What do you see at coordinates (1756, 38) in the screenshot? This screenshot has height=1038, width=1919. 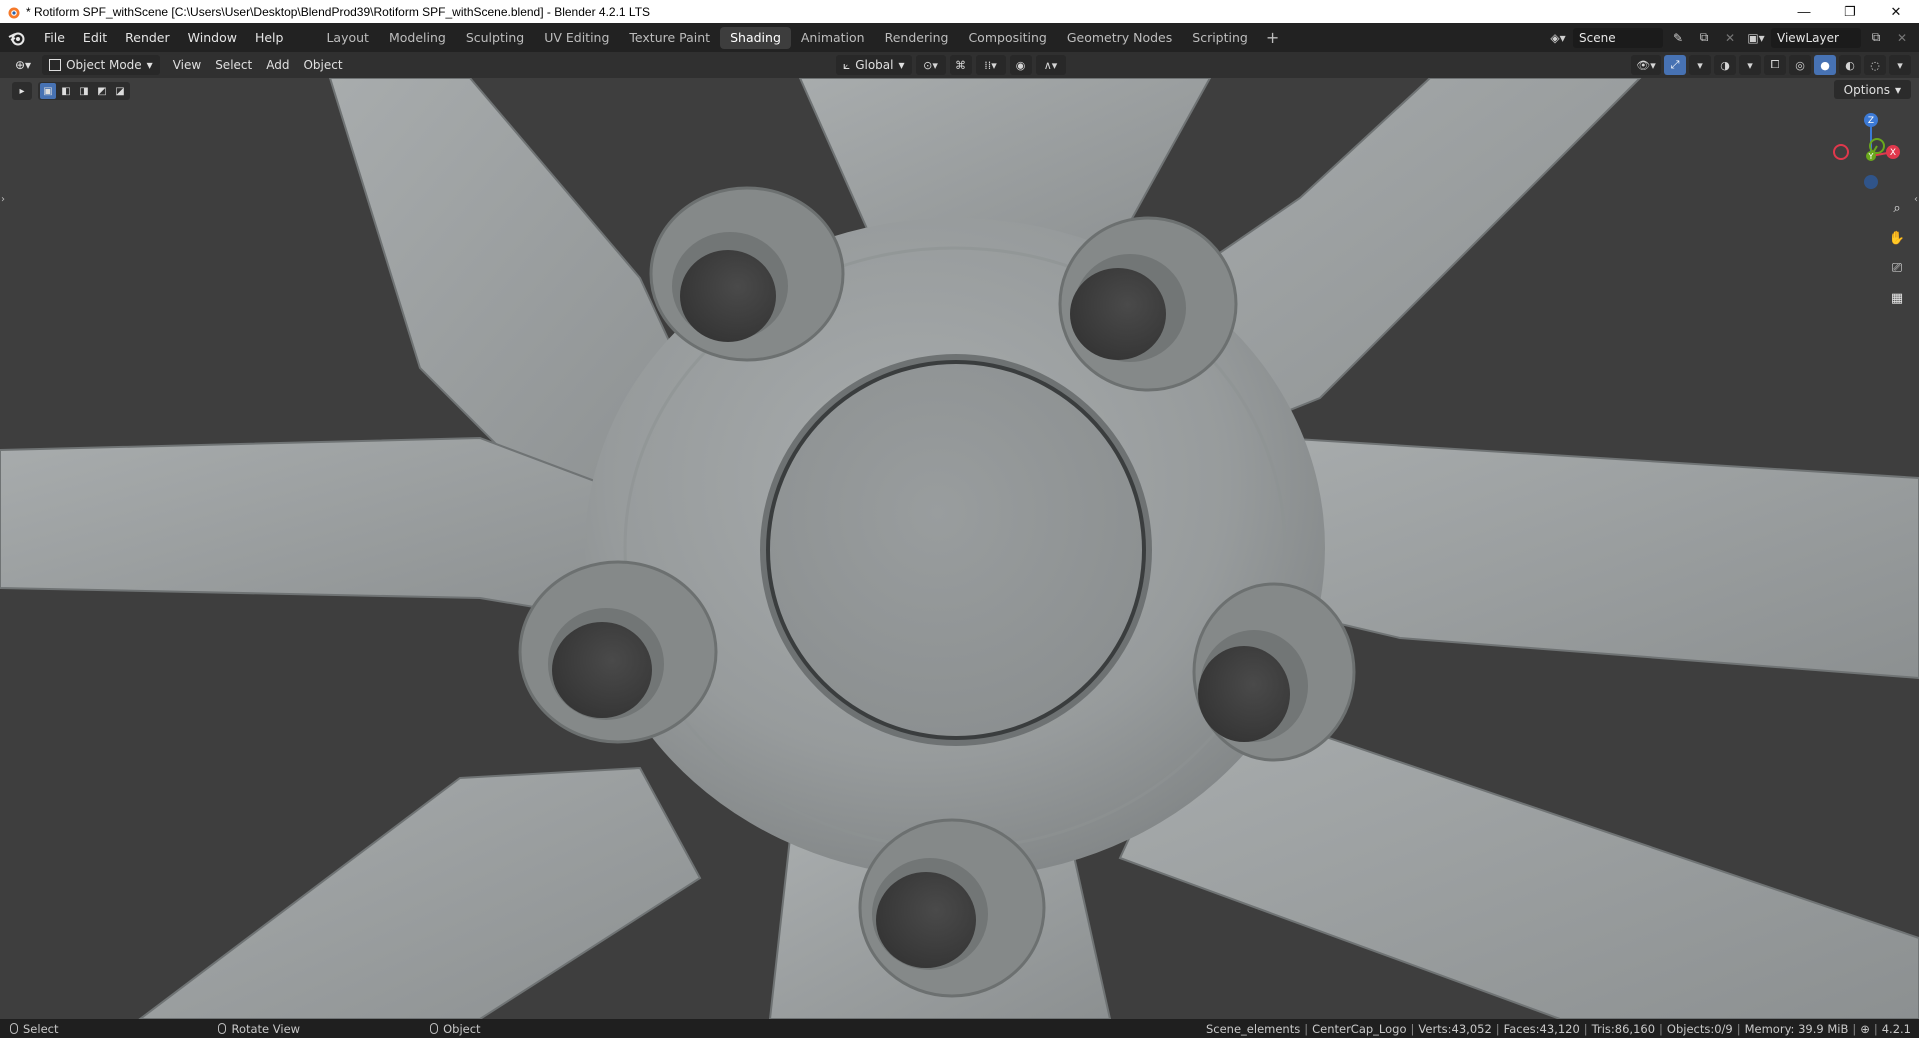 I see `view-layer-icon: ▣▾` at bounding box center [1756, 38].